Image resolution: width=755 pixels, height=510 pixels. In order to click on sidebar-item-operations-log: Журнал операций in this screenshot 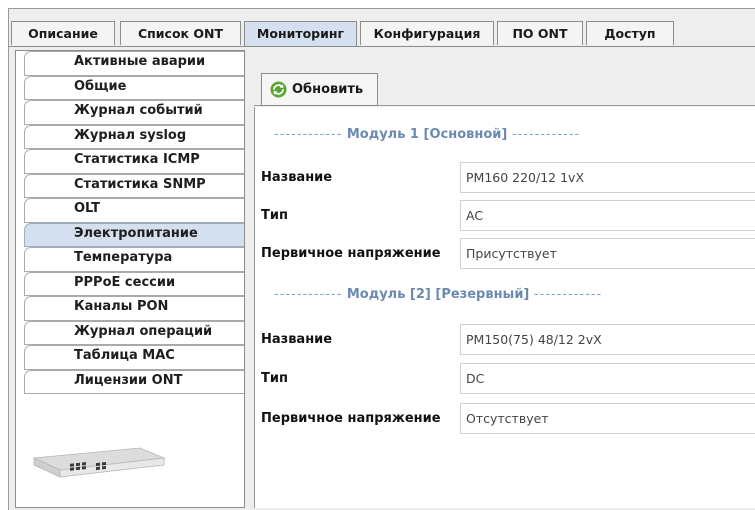, I will do `click(130, 332)`.